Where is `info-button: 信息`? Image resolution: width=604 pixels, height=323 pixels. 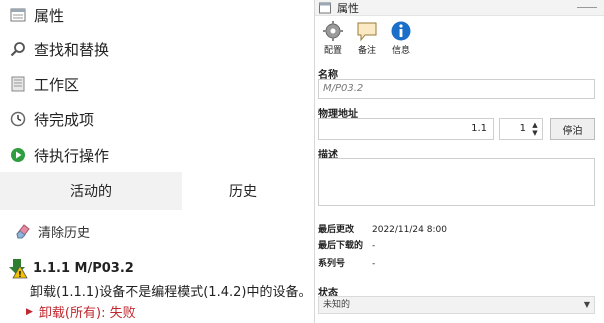 info-button: 信息 is located at coordinates (401, 39).